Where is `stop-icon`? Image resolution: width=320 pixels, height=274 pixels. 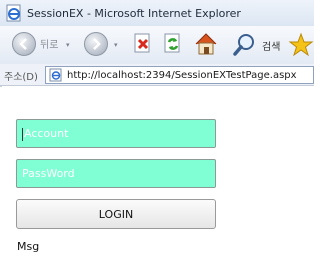
stop-icon is located at coordinates (142, 43).